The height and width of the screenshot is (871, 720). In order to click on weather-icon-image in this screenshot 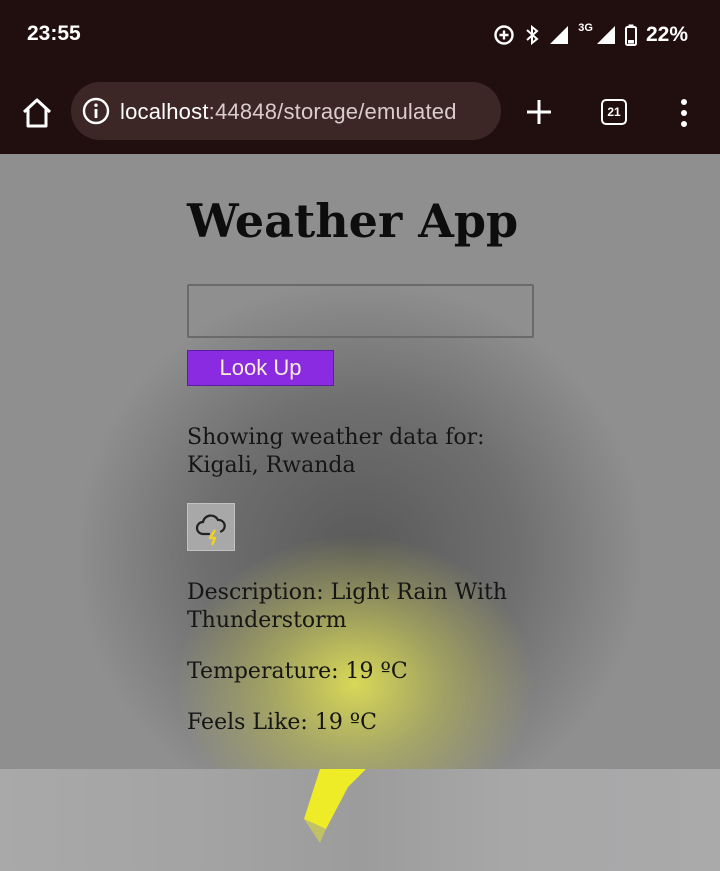, I will do `click(211, 527)`.